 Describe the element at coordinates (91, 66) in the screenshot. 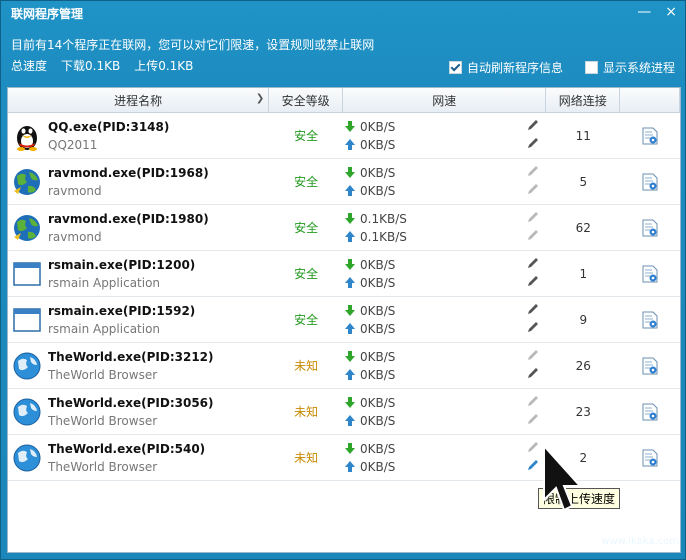

I see `download-total: 下载0.1KB` at that location.